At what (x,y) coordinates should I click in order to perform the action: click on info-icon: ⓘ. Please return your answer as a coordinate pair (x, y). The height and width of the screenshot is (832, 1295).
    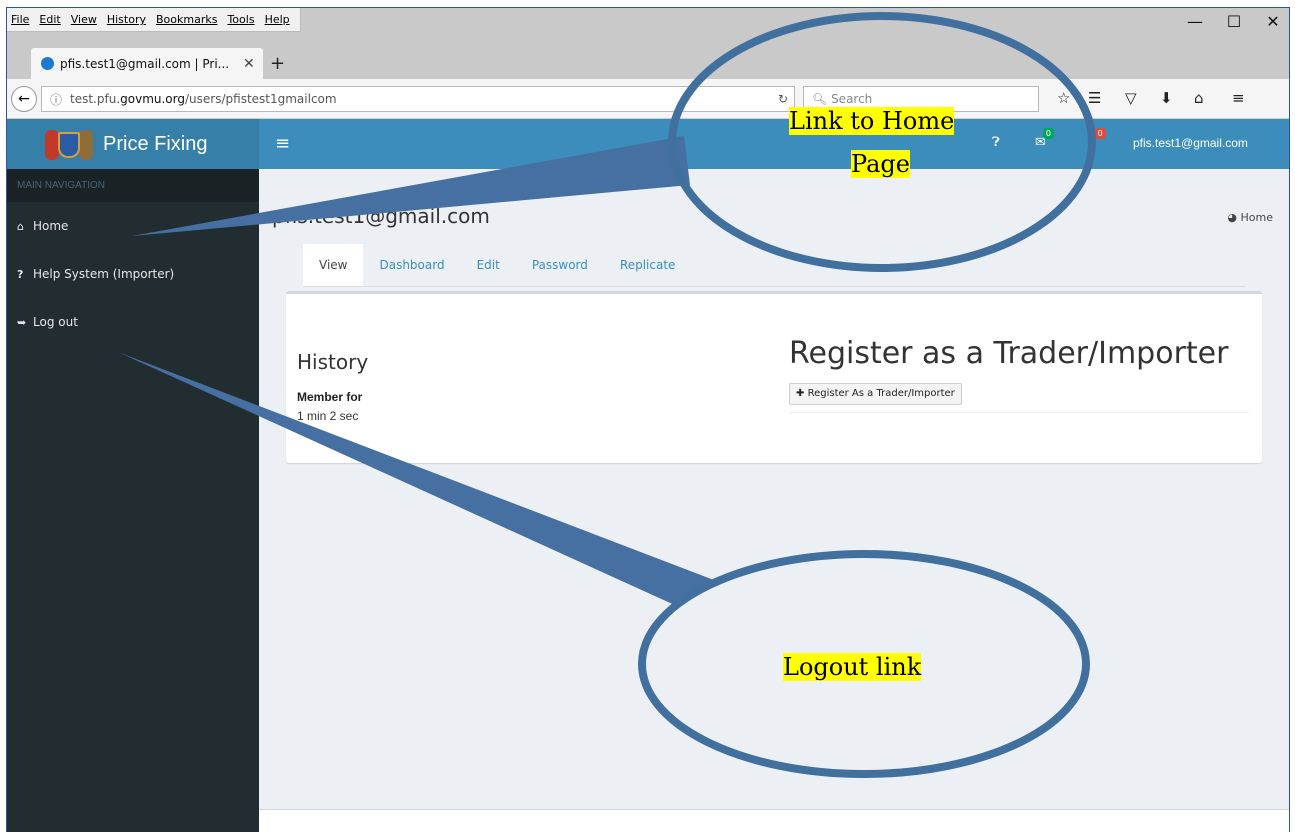
    Looking at the image, I should click on (56, 99).